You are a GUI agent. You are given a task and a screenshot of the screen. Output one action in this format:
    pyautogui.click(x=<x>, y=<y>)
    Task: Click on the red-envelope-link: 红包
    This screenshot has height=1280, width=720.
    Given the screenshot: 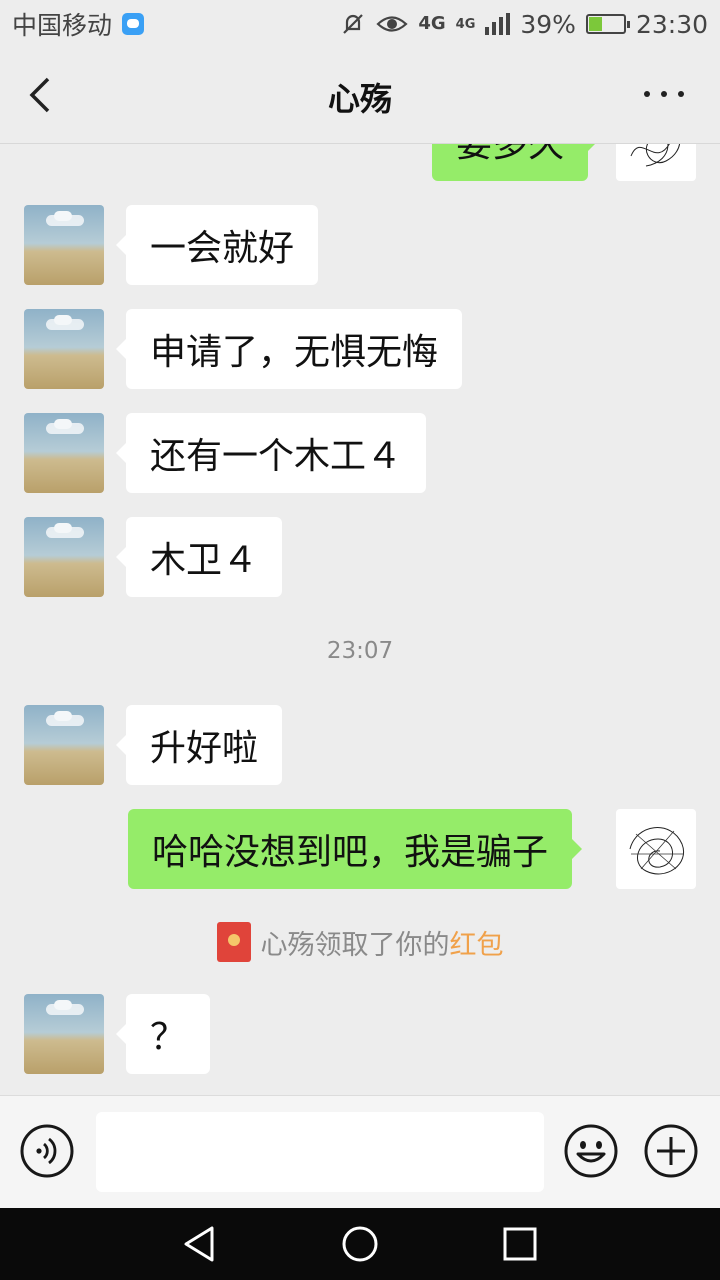 What is the action you would take?
    pyautogui.click(x=477, y=945)
    